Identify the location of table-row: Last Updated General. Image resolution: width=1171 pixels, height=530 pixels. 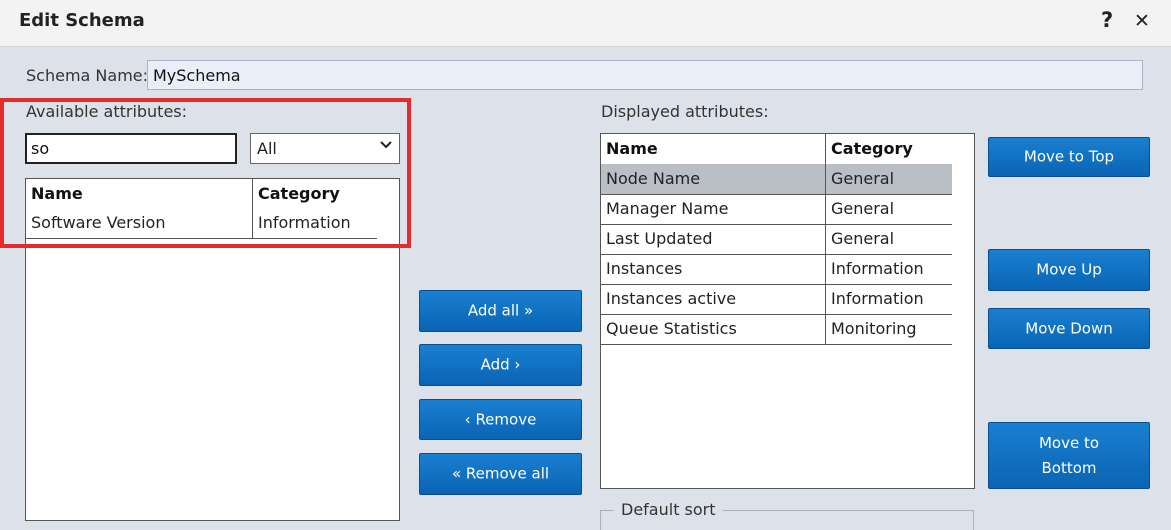
(776, 239).